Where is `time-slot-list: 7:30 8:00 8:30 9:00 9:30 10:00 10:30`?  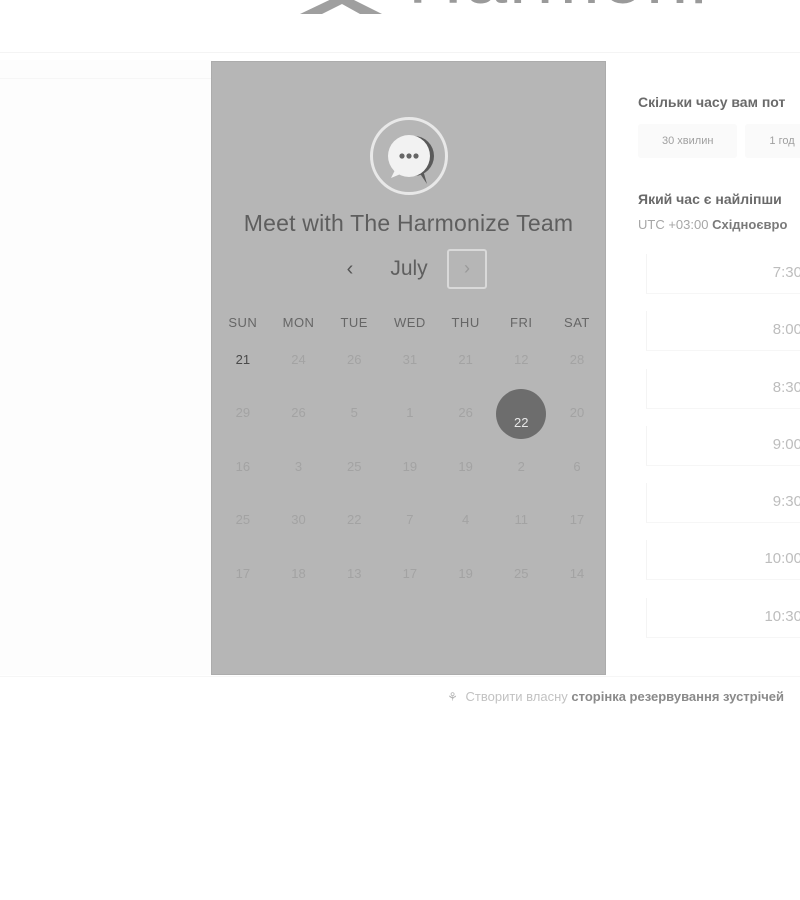 time-slot-list: 7:30 8:00 8:30 9:00 9:30 10:00 10:30 is located at coordinates (723, 454).